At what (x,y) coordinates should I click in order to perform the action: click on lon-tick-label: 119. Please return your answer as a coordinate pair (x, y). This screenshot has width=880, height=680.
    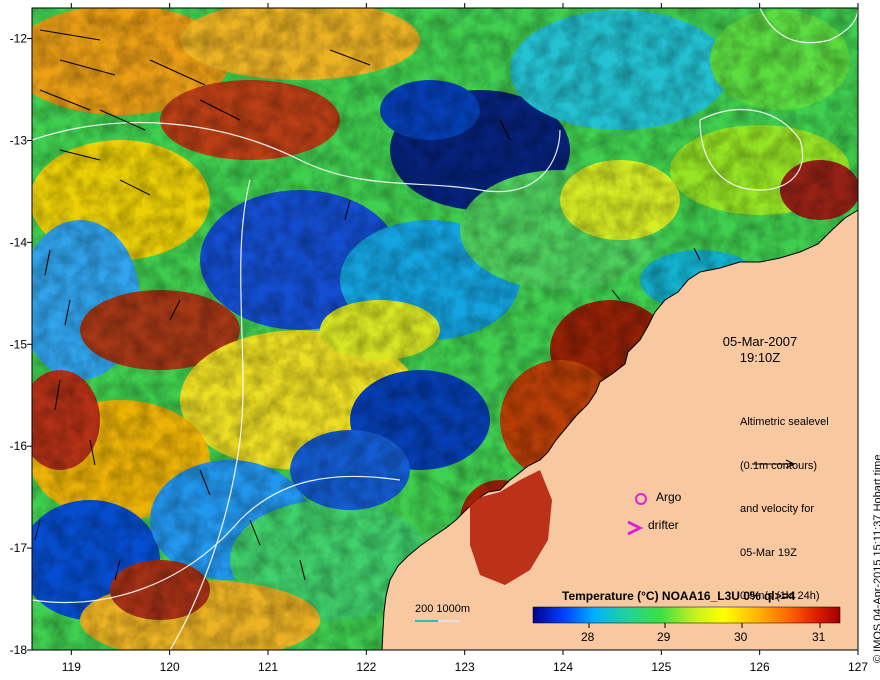
    Looking at the image, I should click on (71, 667).